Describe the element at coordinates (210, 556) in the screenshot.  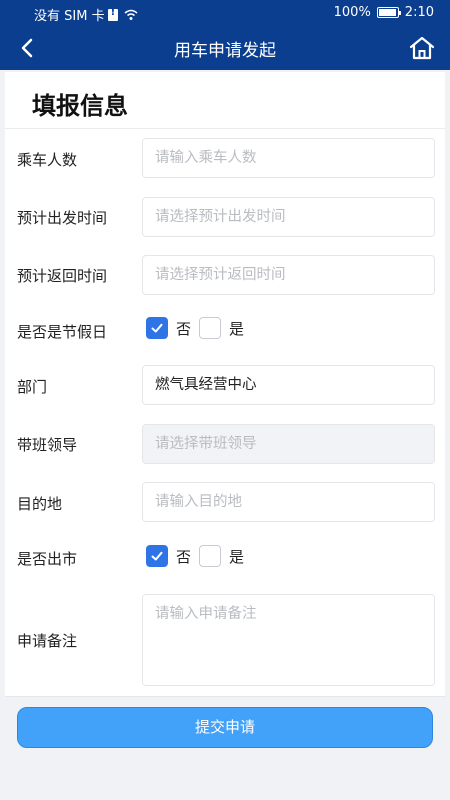
I see `out-of-city-yes-checkbox` at that location.